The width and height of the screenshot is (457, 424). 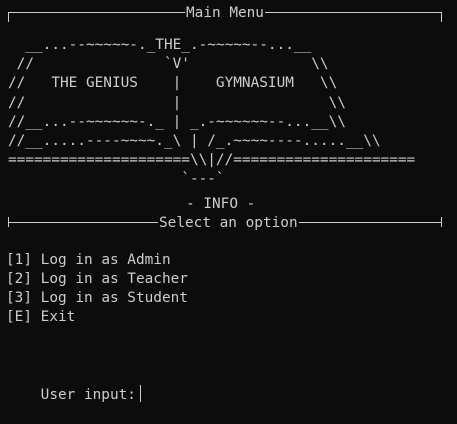 I want to click on option-label: Log in as Teacher, so click(x=114, y=279).